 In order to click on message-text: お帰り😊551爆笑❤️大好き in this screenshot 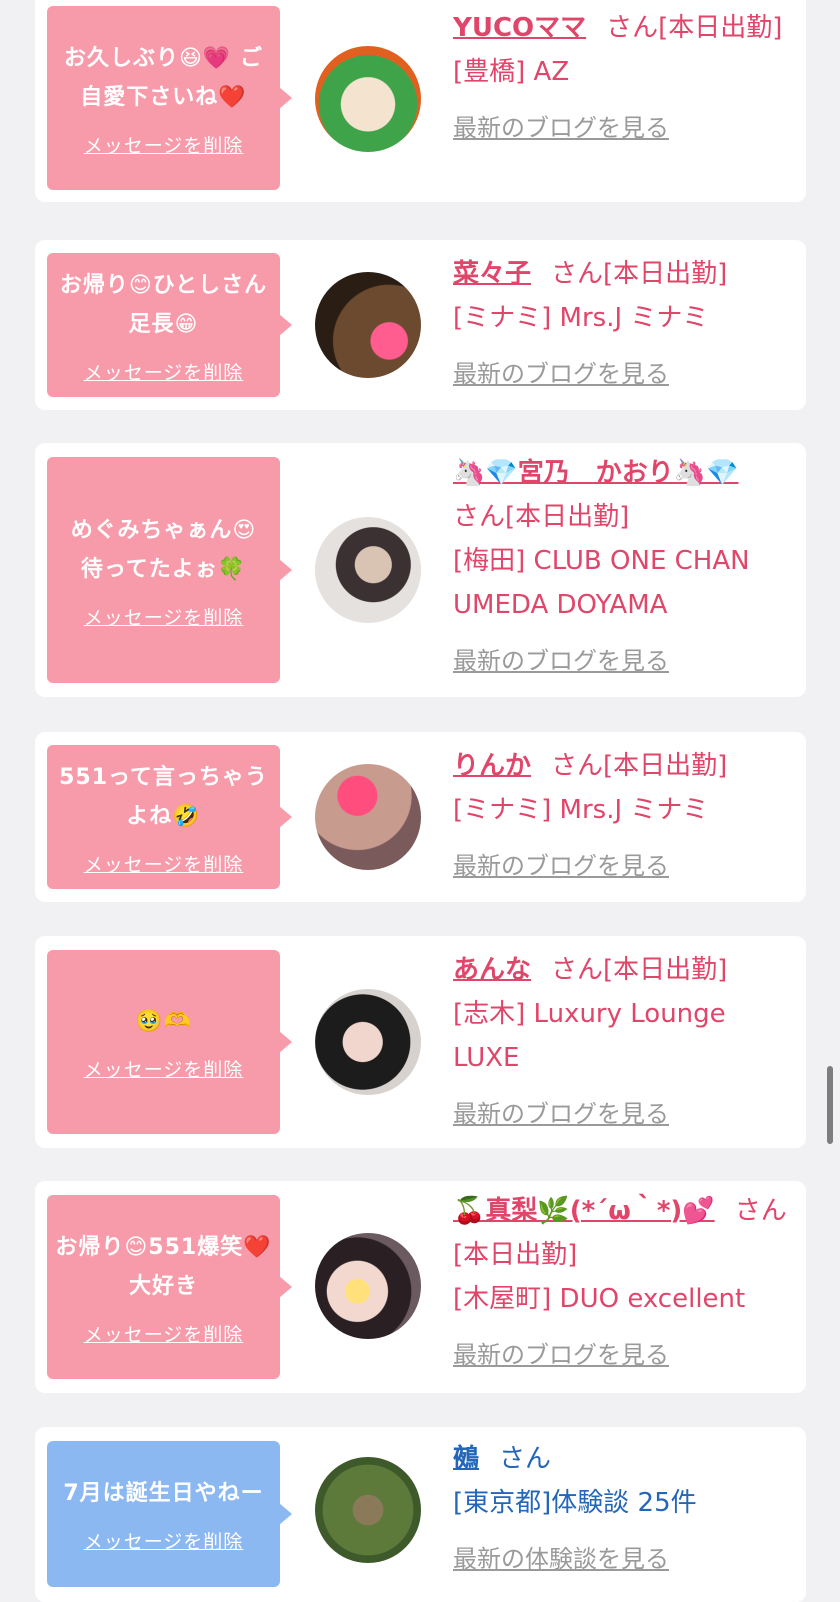, I will do `click(163, 1266)`.